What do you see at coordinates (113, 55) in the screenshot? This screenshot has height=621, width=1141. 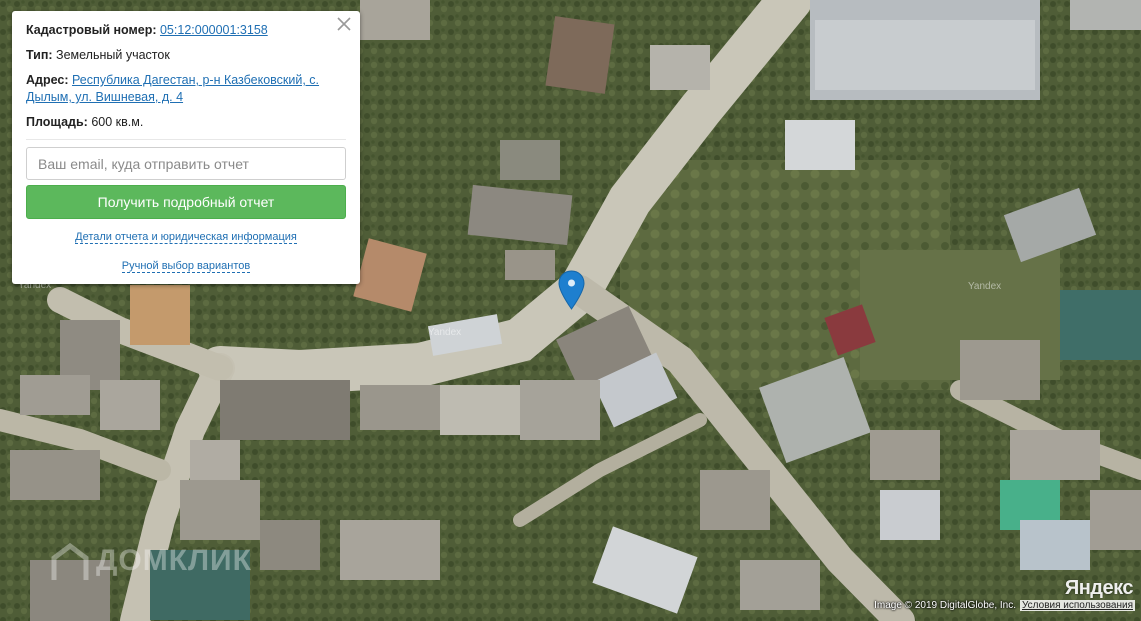 I see `type-value: Земельный участок` at bounding box center [113, 55].